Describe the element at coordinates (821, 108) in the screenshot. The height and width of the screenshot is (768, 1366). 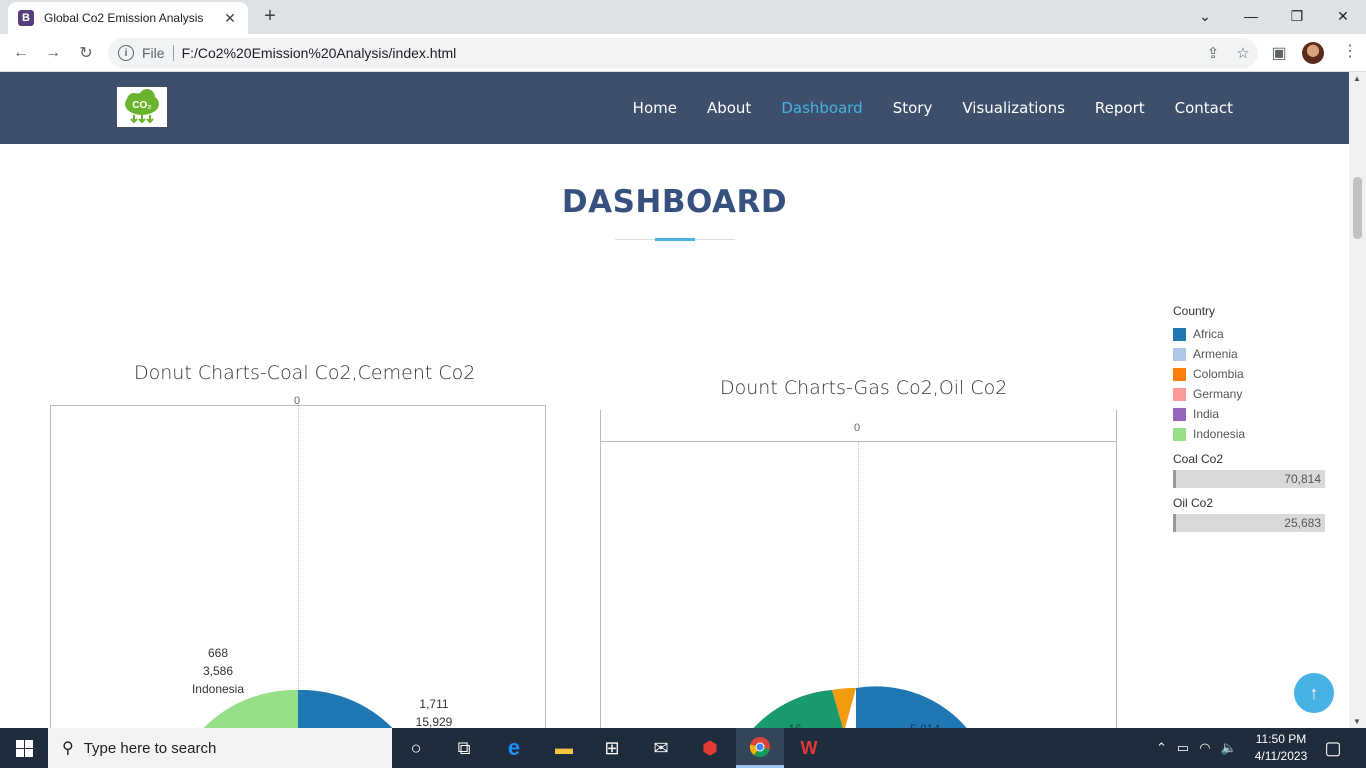
I see `nav-dashboard: Dashboard` at that location.